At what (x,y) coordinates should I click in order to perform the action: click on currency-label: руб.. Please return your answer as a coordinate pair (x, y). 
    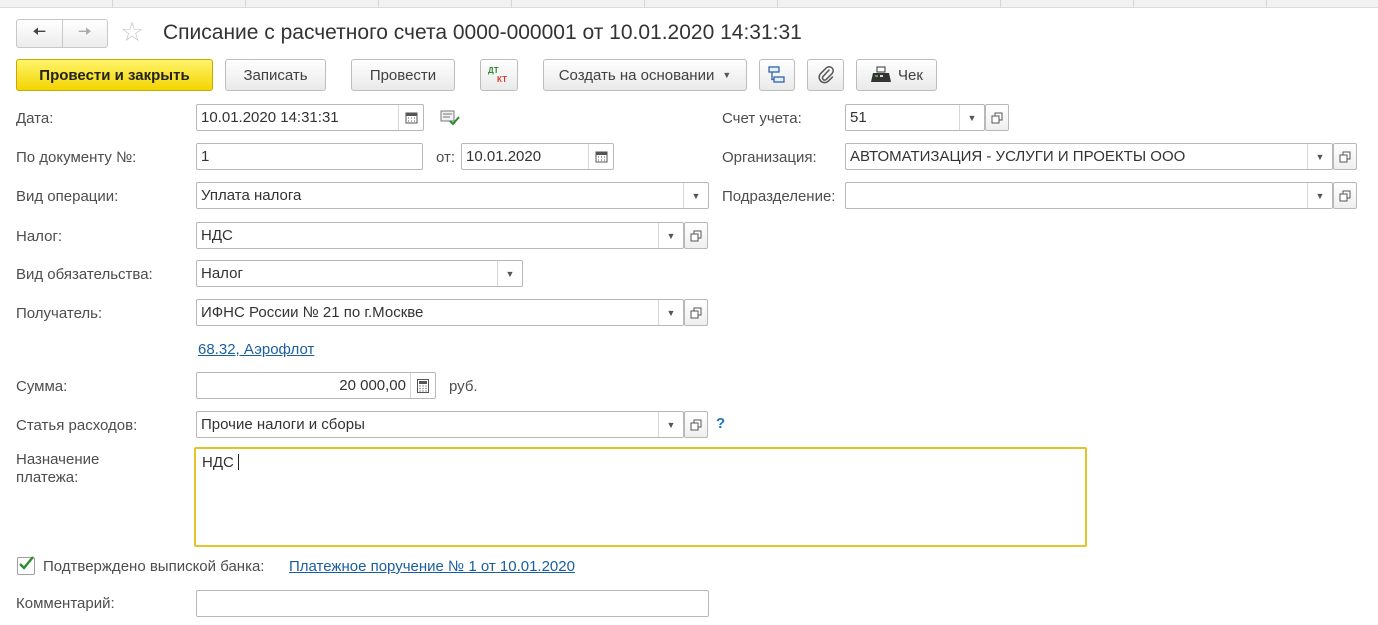
    Looking at the image, I should click on (463, 386).